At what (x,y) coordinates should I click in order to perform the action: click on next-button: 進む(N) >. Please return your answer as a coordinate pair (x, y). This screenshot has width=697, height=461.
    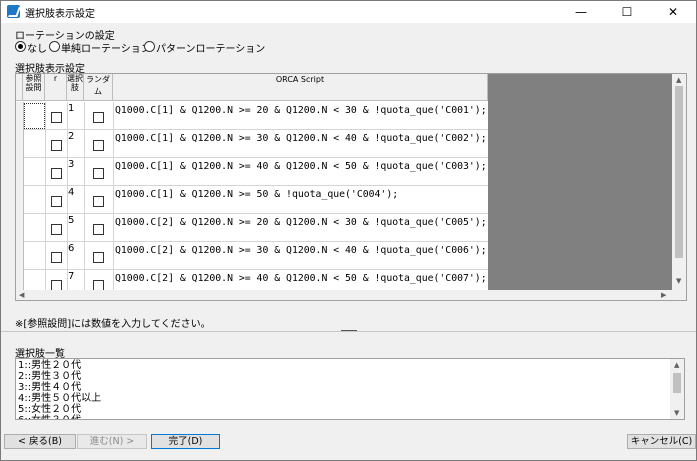
    Looking at the image, I should click on (112, 441).